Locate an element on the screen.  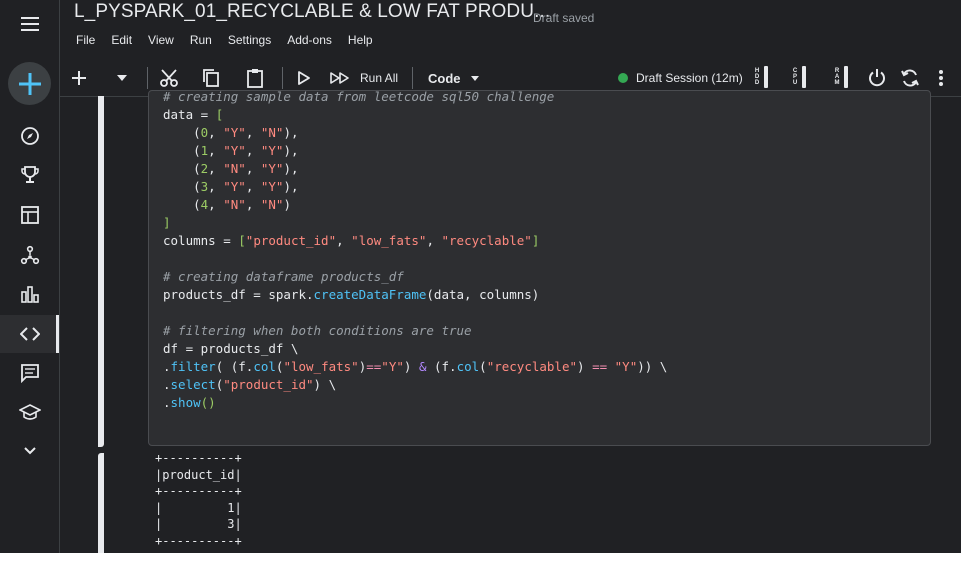
hdd-usage-bar is located at coordinates (766, 77).